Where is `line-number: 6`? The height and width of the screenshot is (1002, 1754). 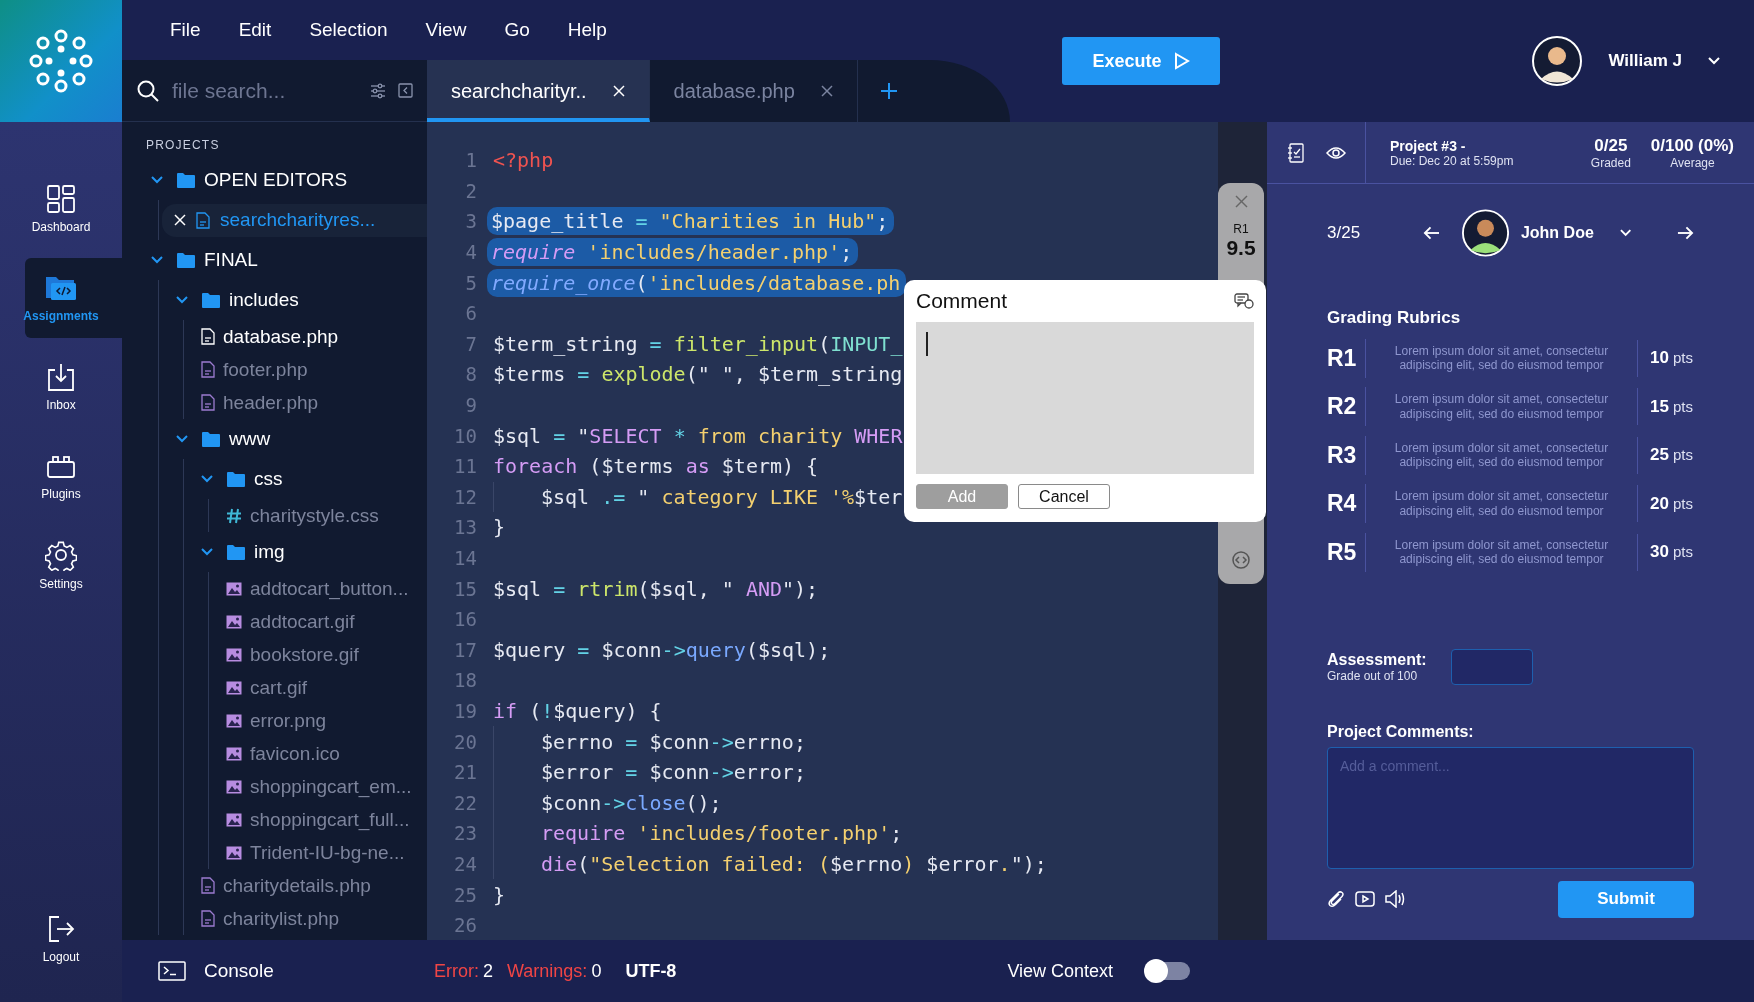 line-number: 6 is located at coordinates (470, 313).